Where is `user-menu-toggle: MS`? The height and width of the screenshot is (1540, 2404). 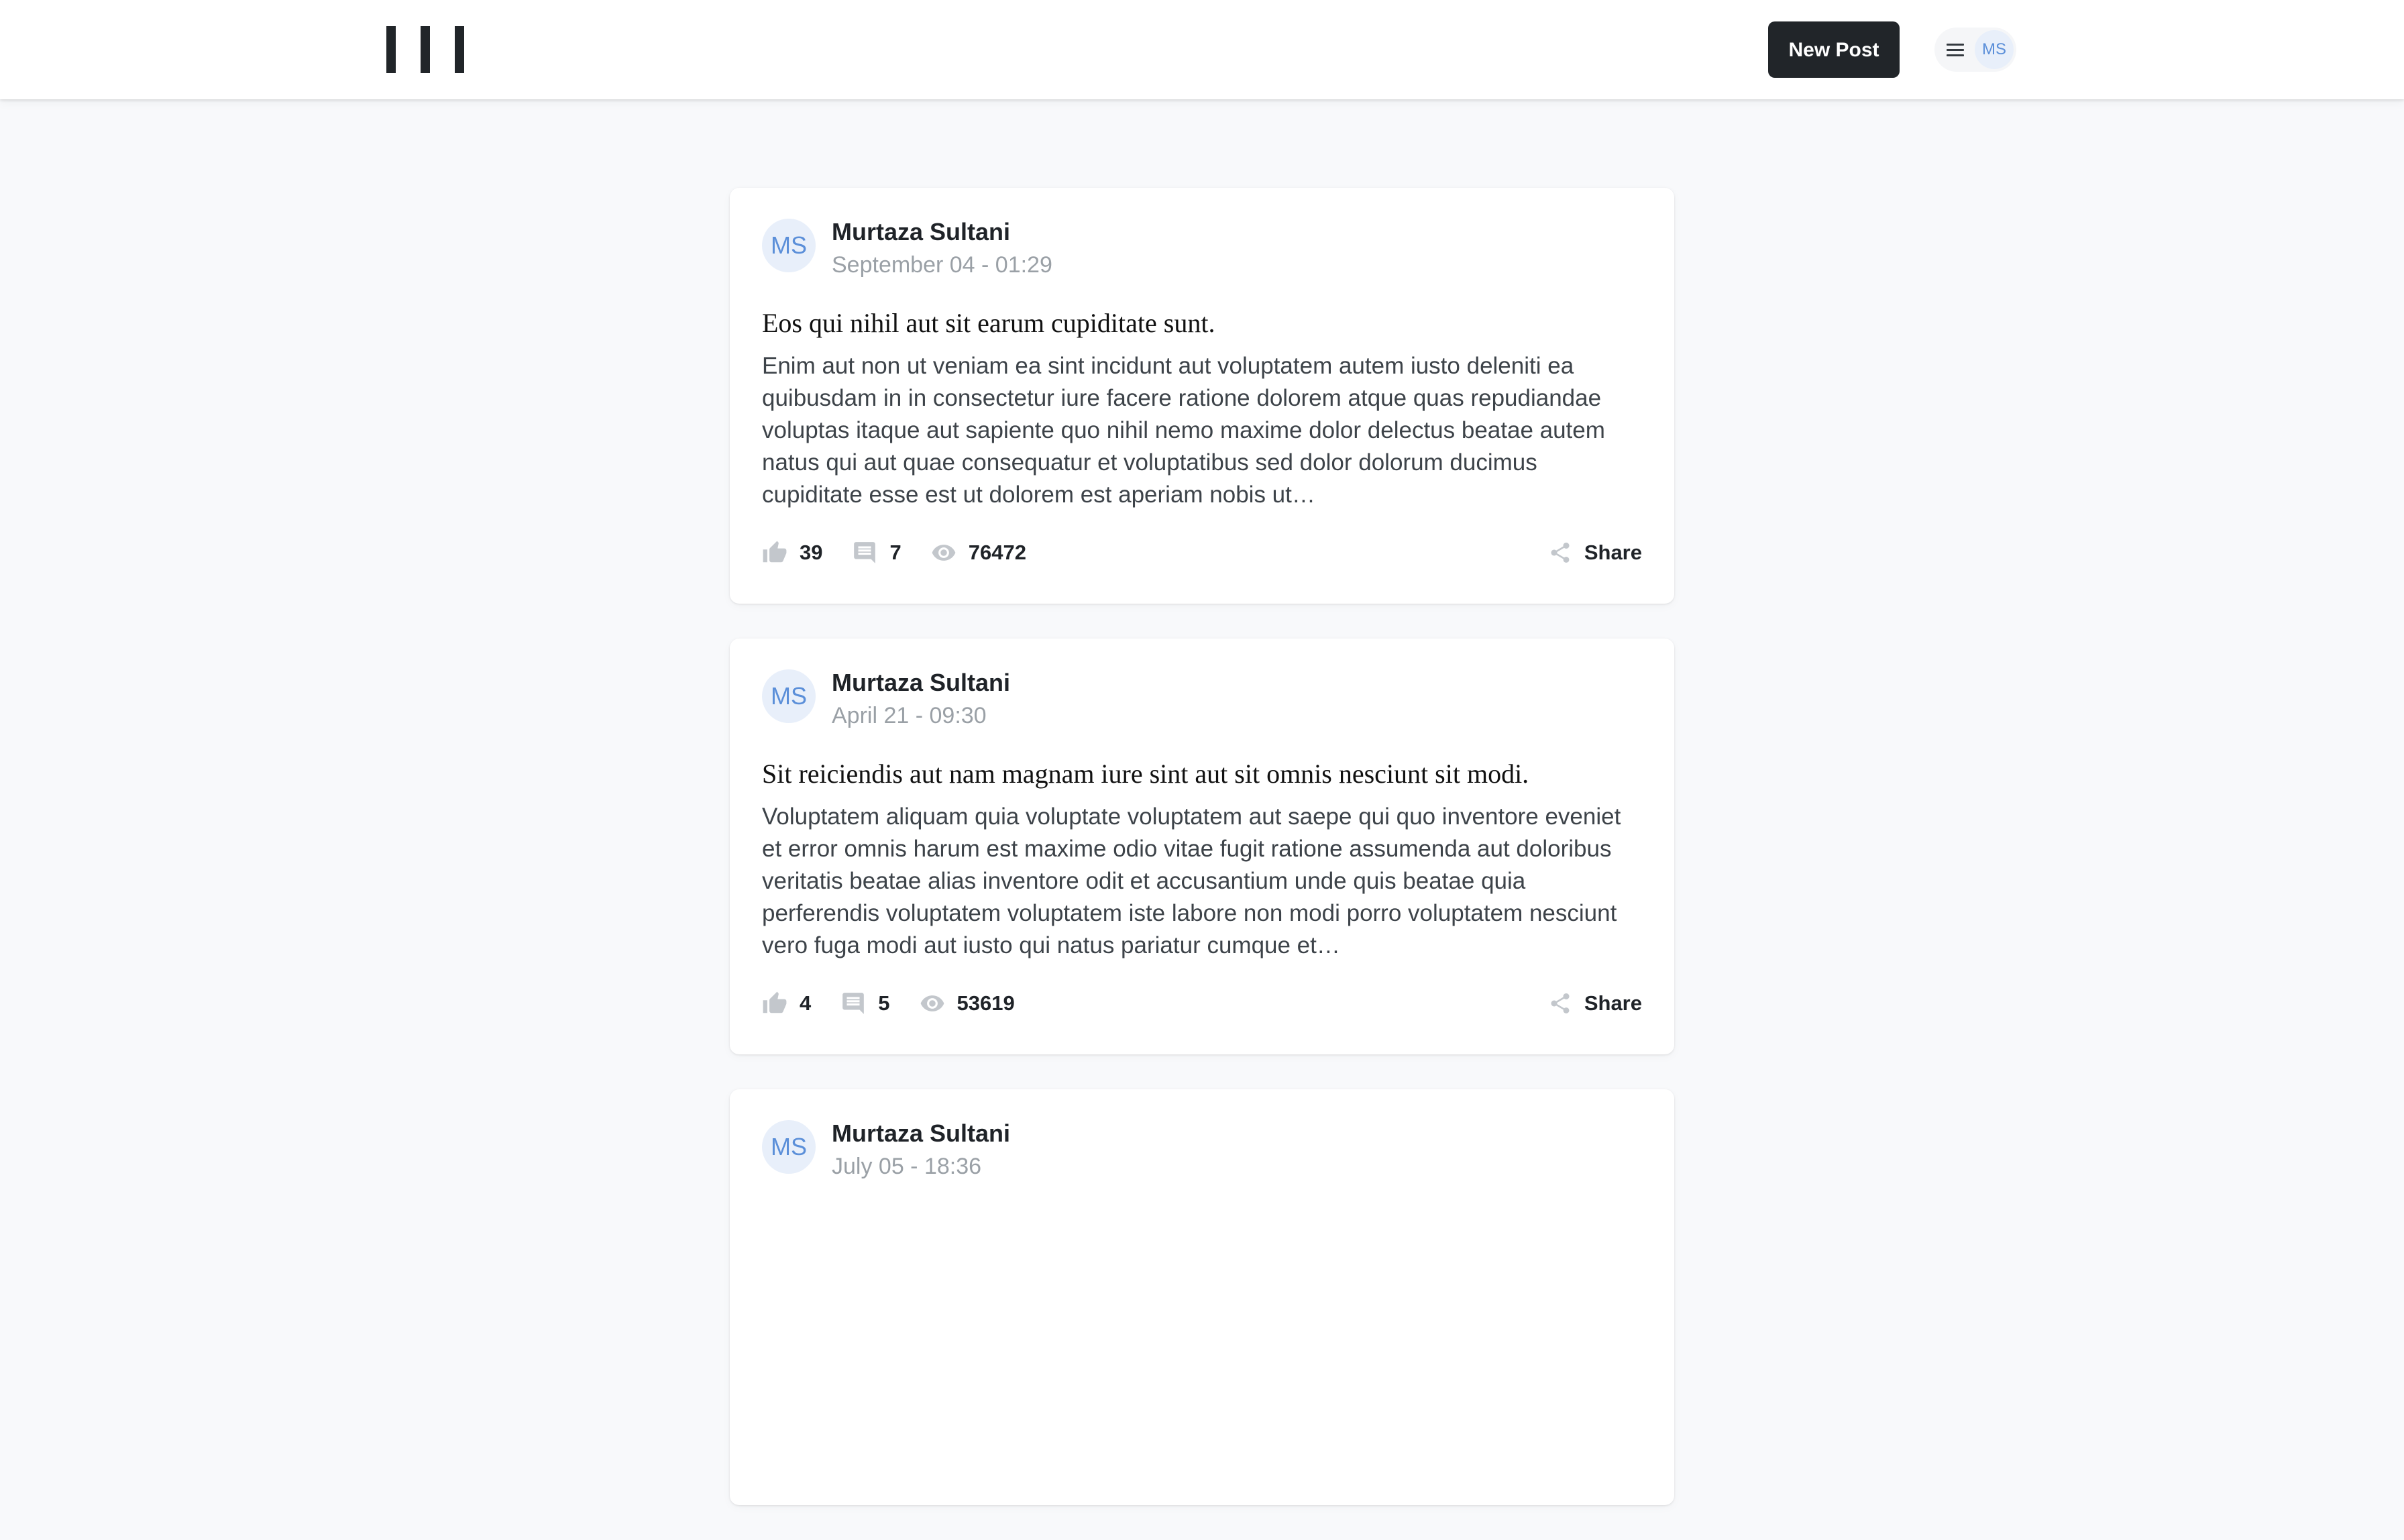
user-menu-toggle: MS is located at coordinates (1975, 50).